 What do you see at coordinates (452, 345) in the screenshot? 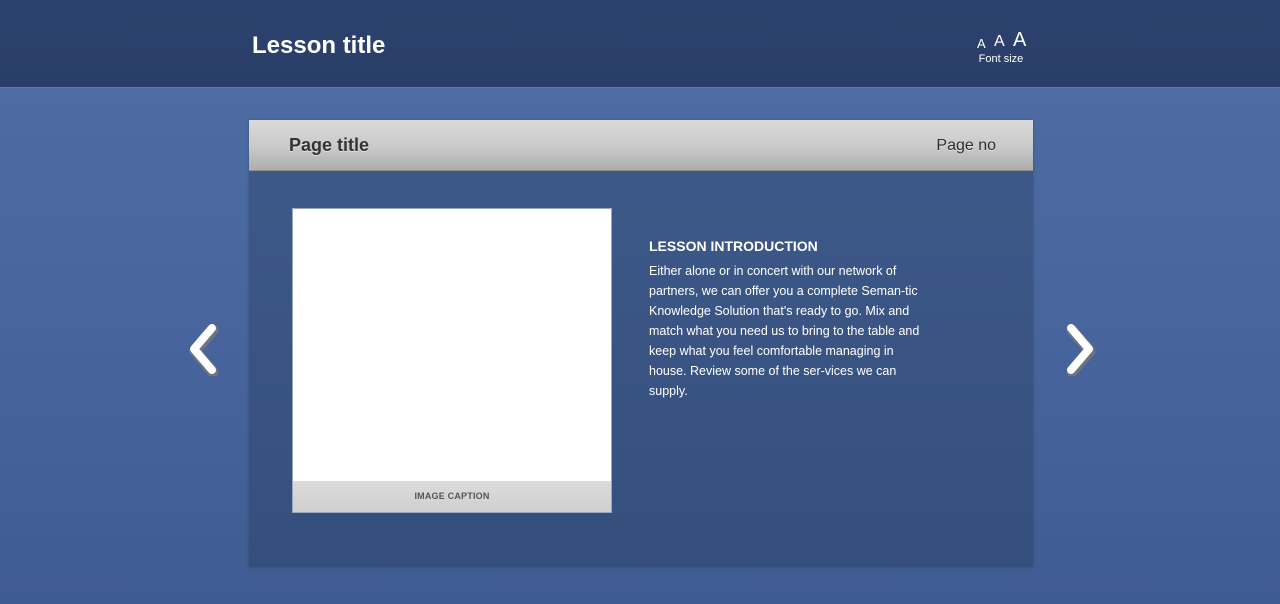
I see `image-placeholder` at bounding box center [452, 345].